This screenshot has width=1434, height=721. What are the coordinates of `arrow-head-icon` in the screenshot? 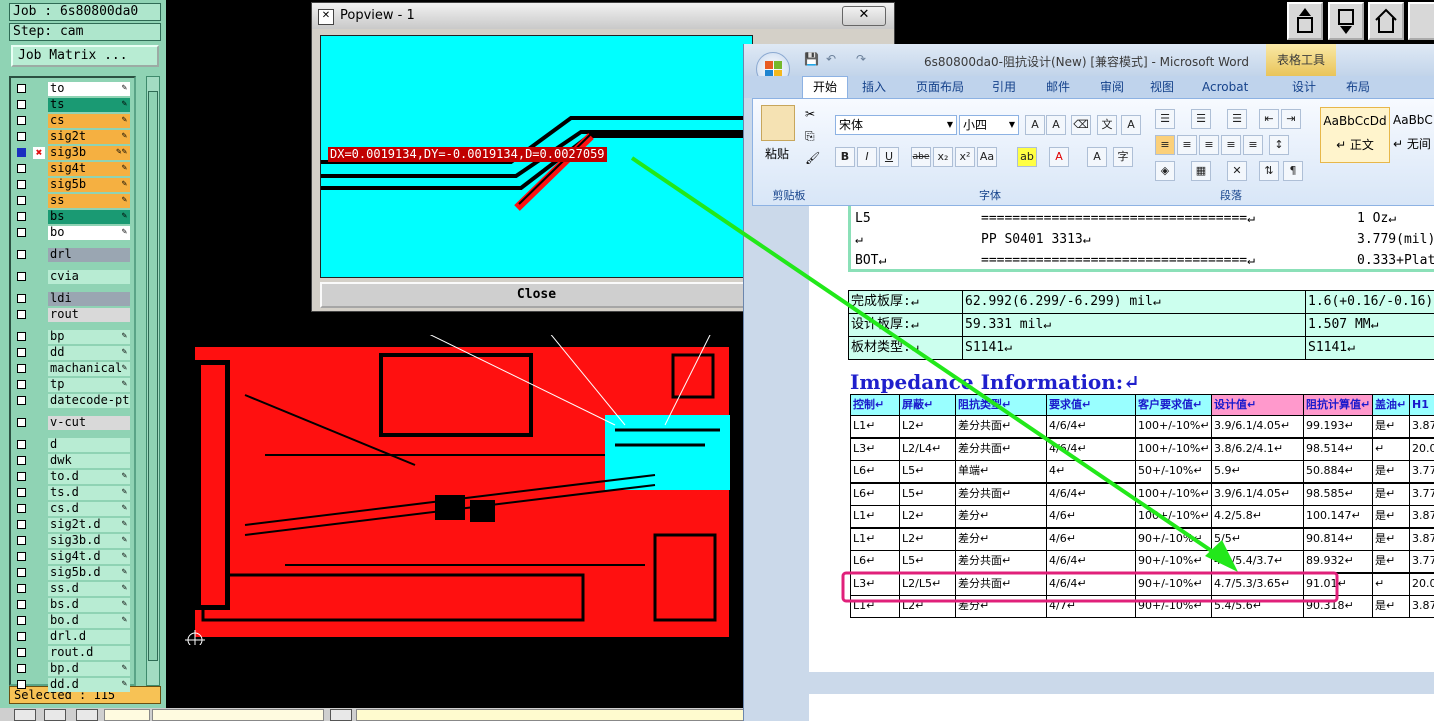 It's located at (1221, 556).